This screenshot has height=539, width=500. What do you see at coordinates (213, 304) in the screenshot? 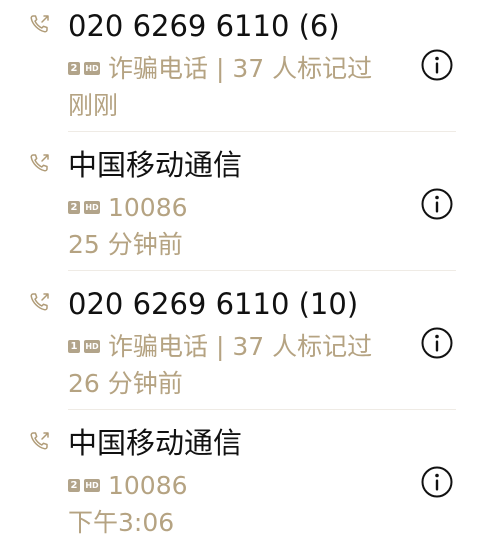
I see `caller-number: 020 6269 6110 (10)` at bounding box center [213, 304].